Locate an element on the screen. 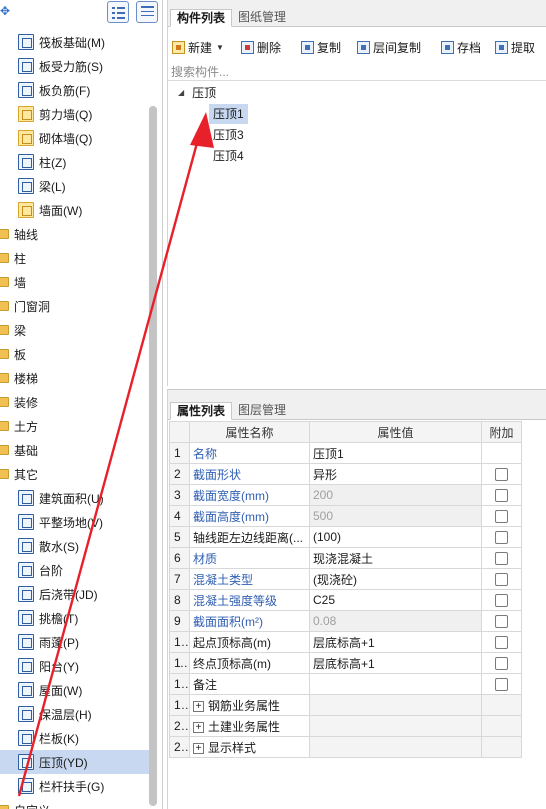 The width and height of the screenshot is (546, 809). component-tree-item: 压顶3 is located at coordinates (228, 135).